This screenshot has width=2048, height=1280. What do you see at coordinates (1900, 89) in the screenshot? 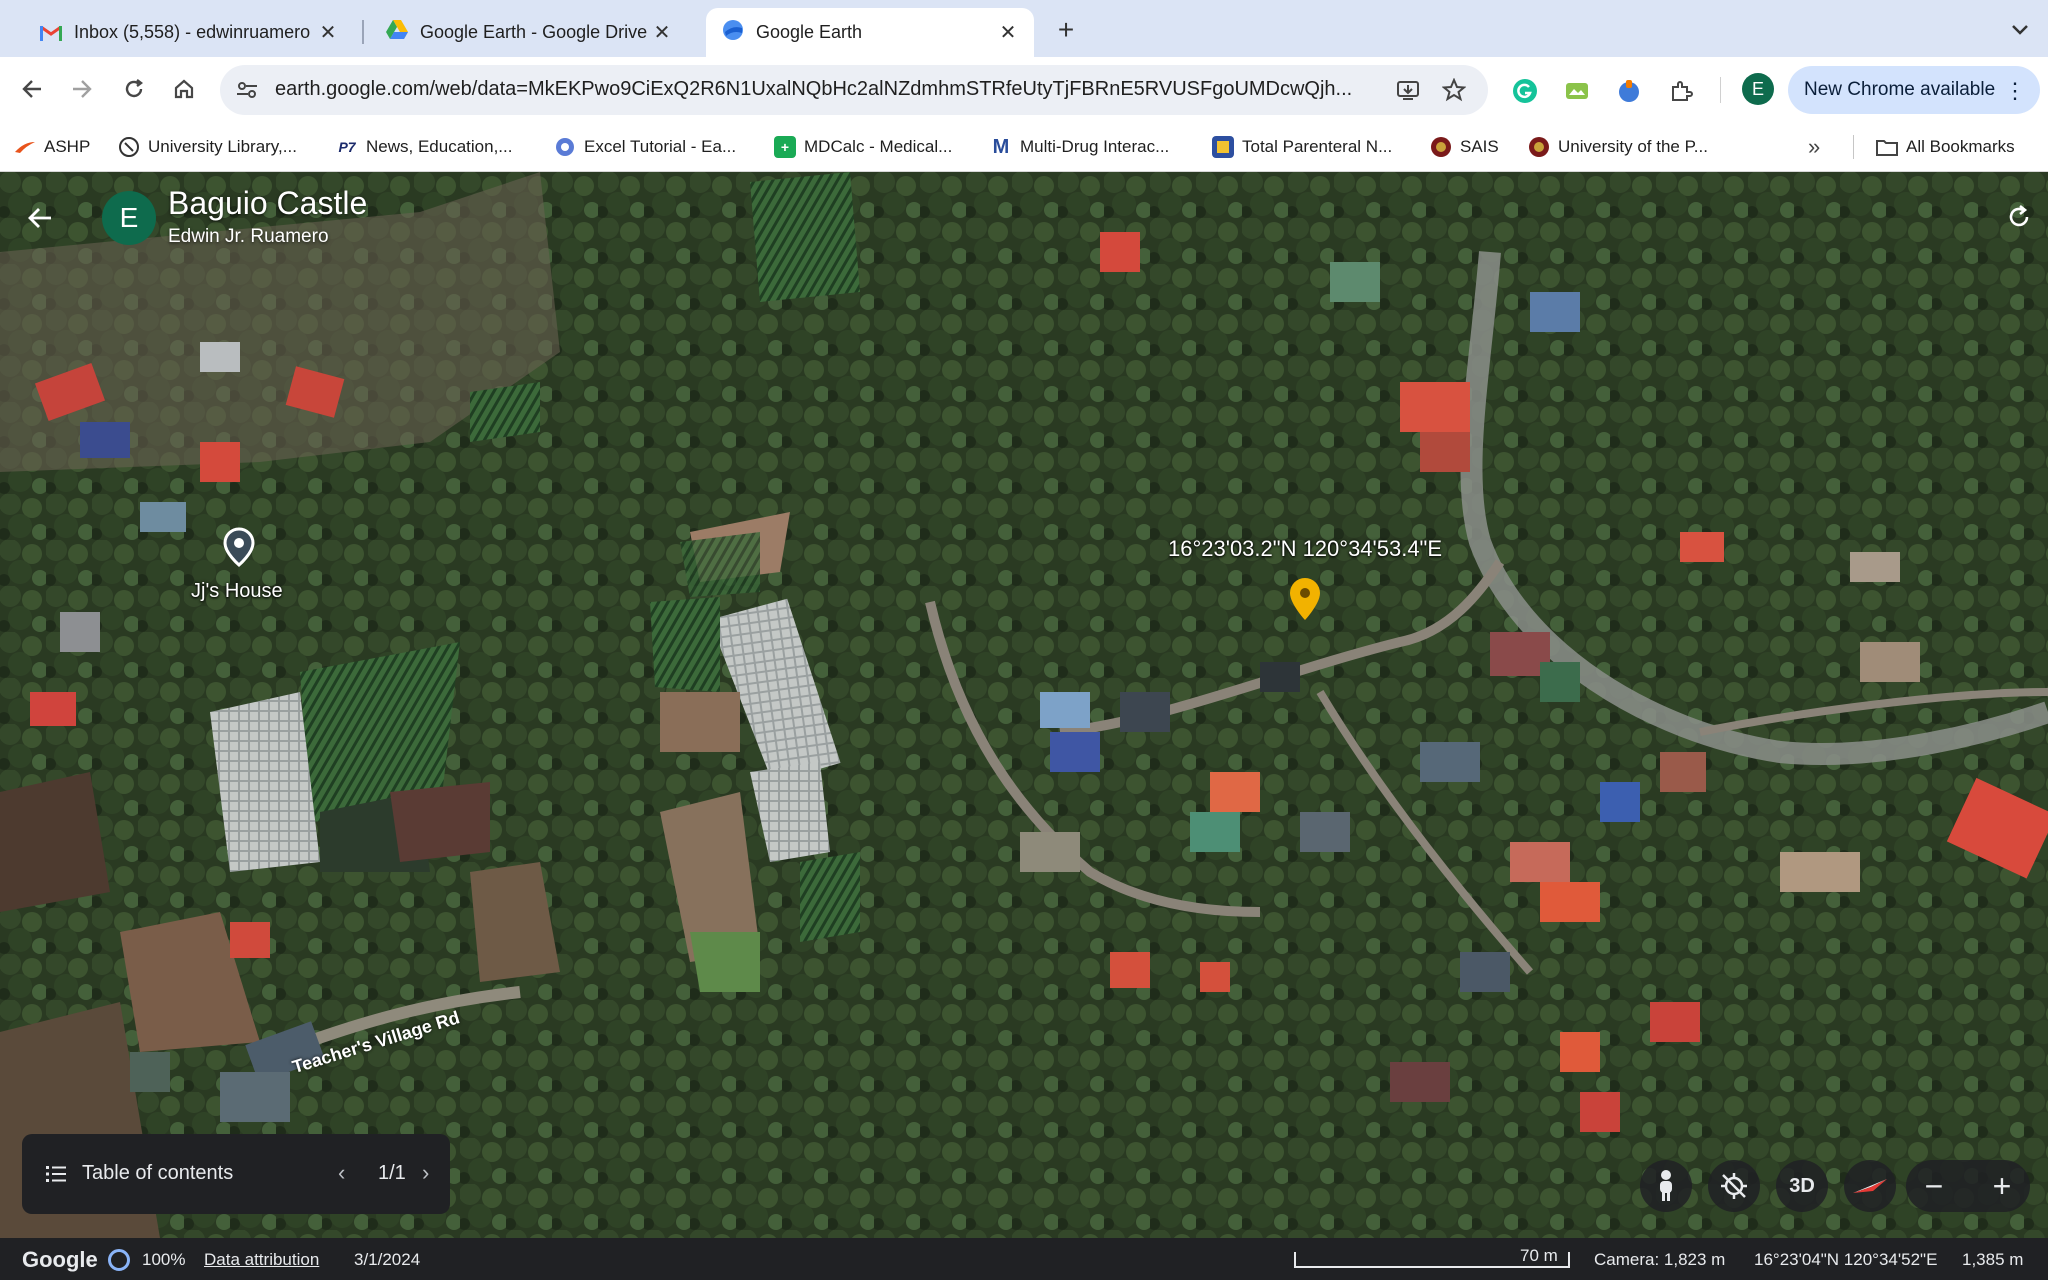
I see `new-chrome-label: New Chrome available` at bounding box center [1900, 89].